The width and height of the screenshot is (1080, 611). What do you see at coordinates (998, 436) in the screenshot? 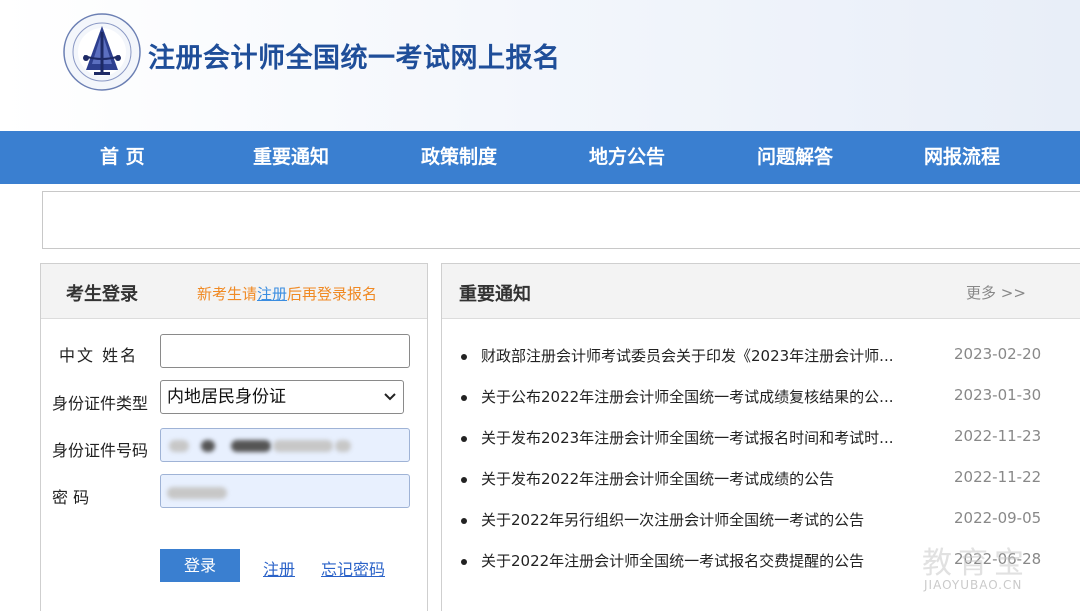
I see `notice-date: 2022-11-23` at bounding box center [998, 436].